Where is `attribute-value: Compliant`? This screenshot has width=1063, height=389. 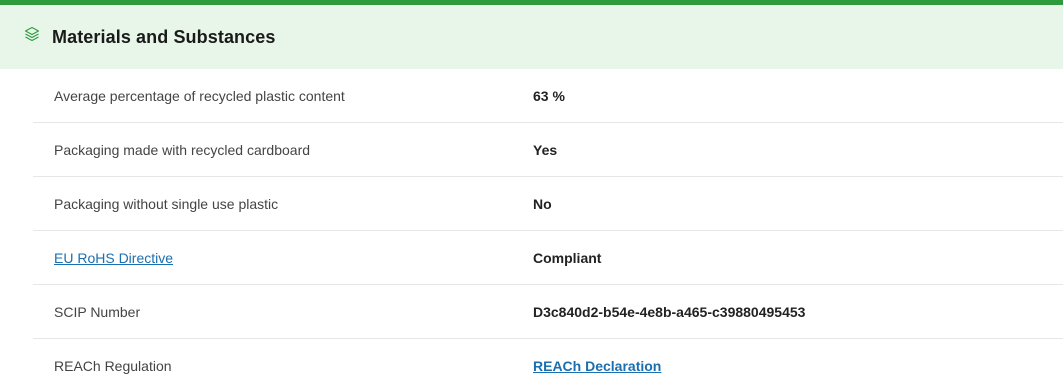 attribute-value: Compliant is located at coordinates (567, 257).